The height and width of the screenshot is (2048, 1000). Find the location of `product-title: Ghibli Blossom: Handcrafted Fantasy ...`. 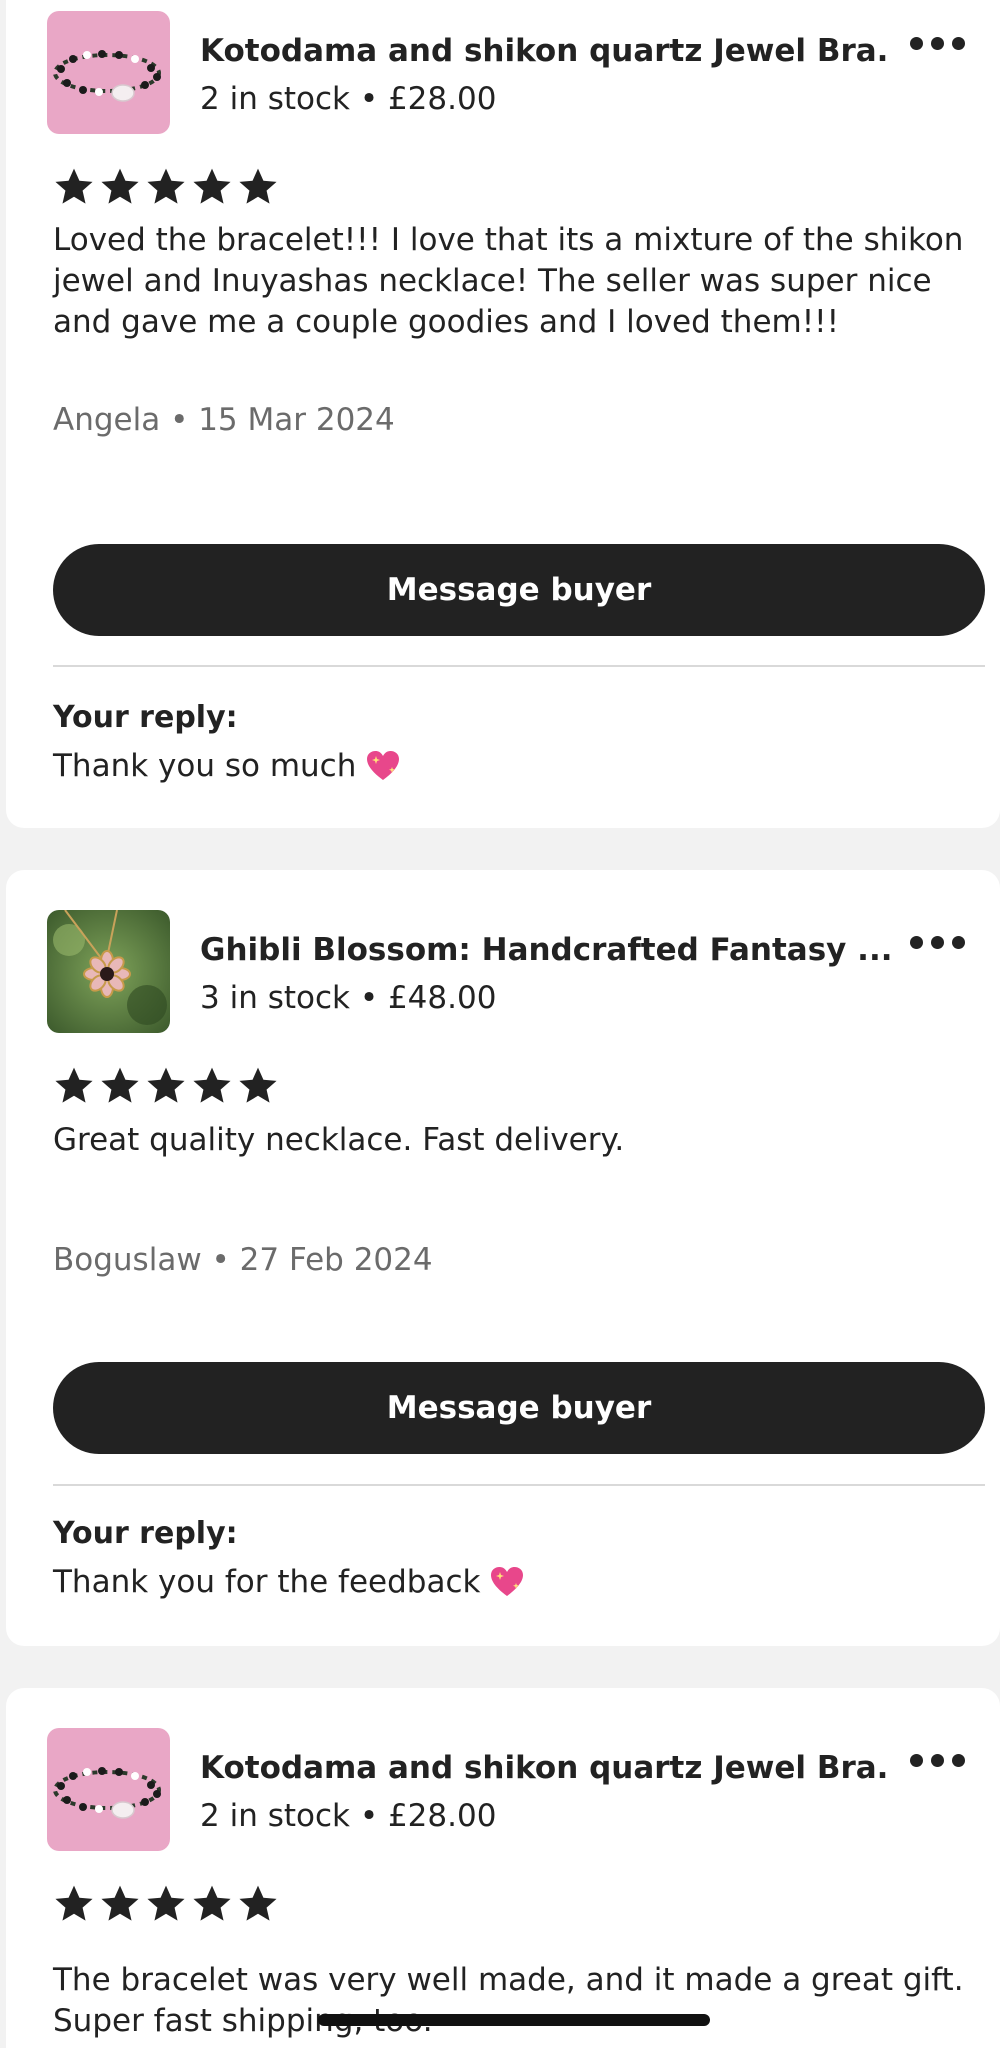

product-title: Ghibli Blossom: Handcrafted Fantasy ... is located at coordinates (545, 950).